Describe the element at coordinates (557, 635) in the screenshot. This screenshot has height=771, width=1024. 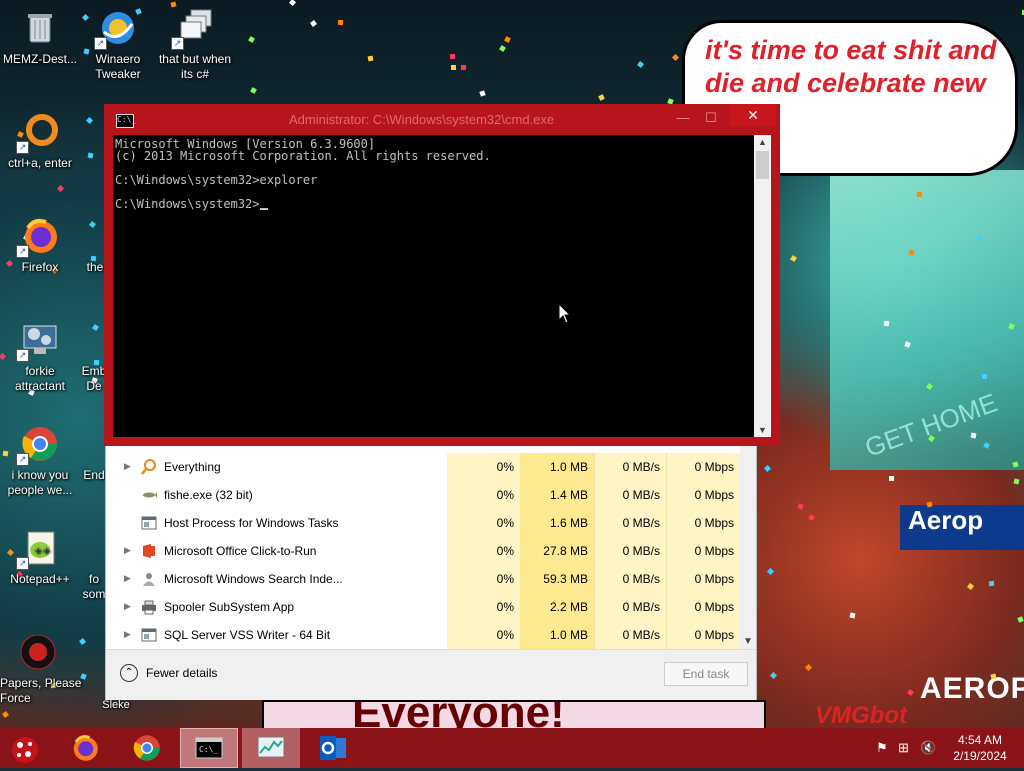
I see `process-memory: 1.0 MB` at that location.